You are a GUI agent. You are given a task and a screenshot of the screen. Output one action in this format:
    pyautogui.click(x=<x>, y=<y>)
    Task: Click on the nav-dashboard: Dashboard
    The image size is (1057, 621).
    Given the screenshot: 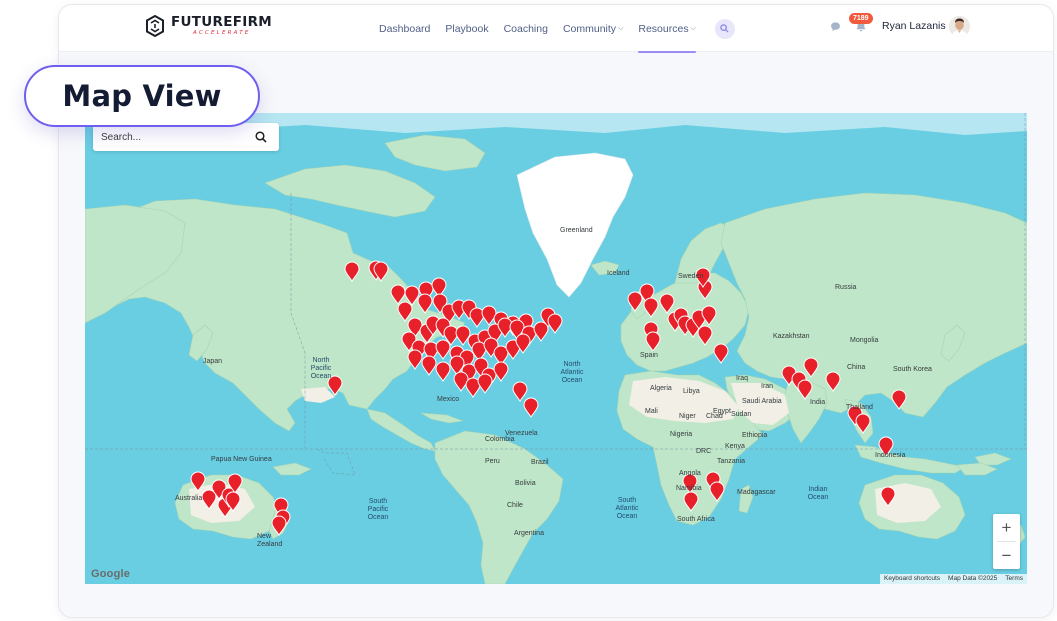 What is the action you would take?
    pyautogui.click(x=404, y=28)
    